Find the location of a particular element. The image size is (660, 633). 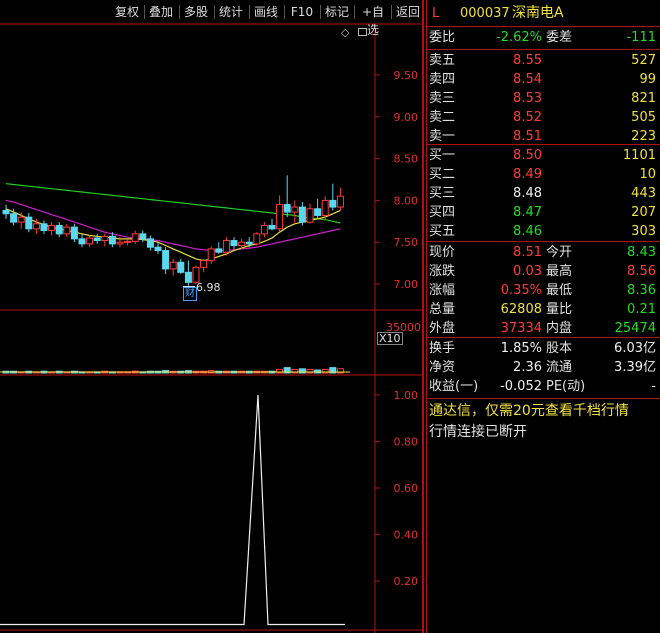

fund-label: PE(动) is located at coordinates (566, 386).